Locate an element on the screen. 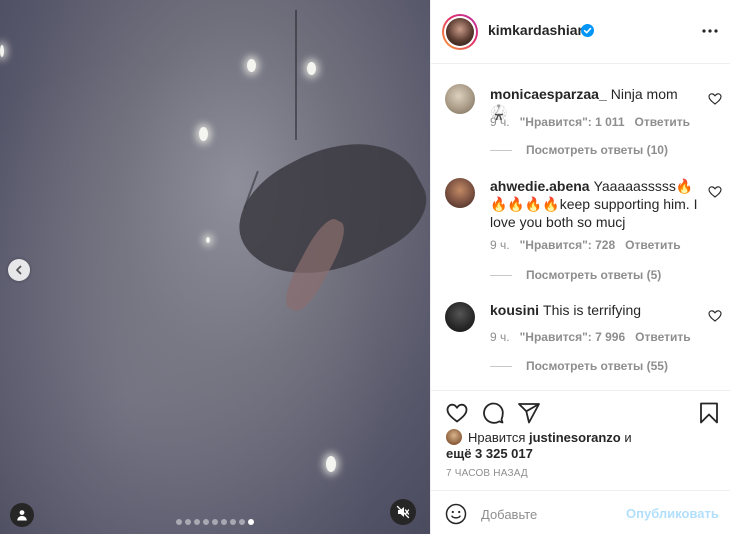  more-options-button is located at coordinates (710, 31).